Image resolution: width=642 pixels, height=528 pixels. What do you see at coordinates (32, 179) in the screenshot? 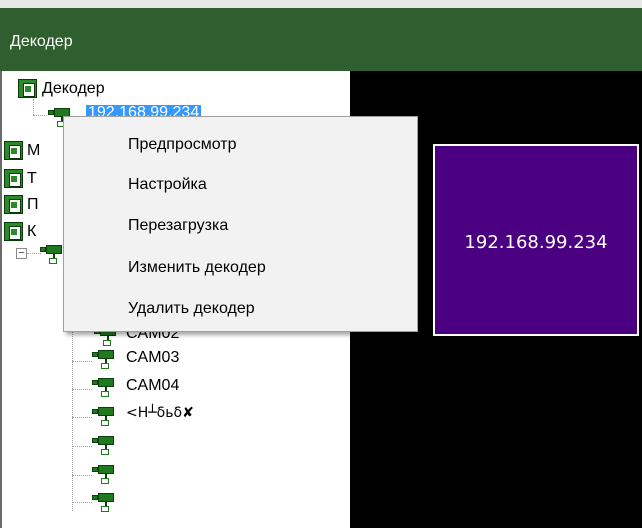
I see `tree-item-partial: Т` at bounding box center [32, 179].